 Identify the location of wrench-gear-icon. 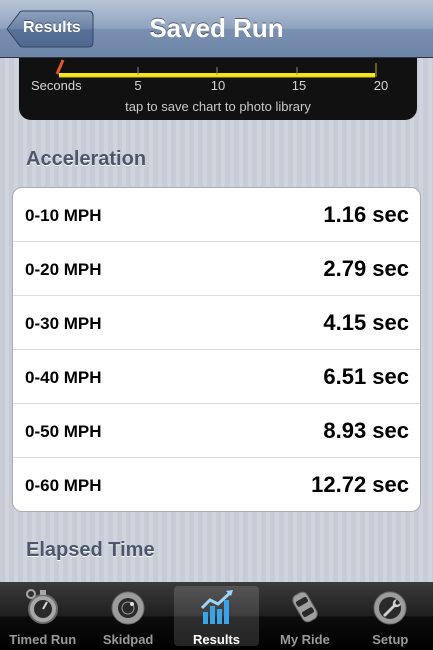
(390, 608).